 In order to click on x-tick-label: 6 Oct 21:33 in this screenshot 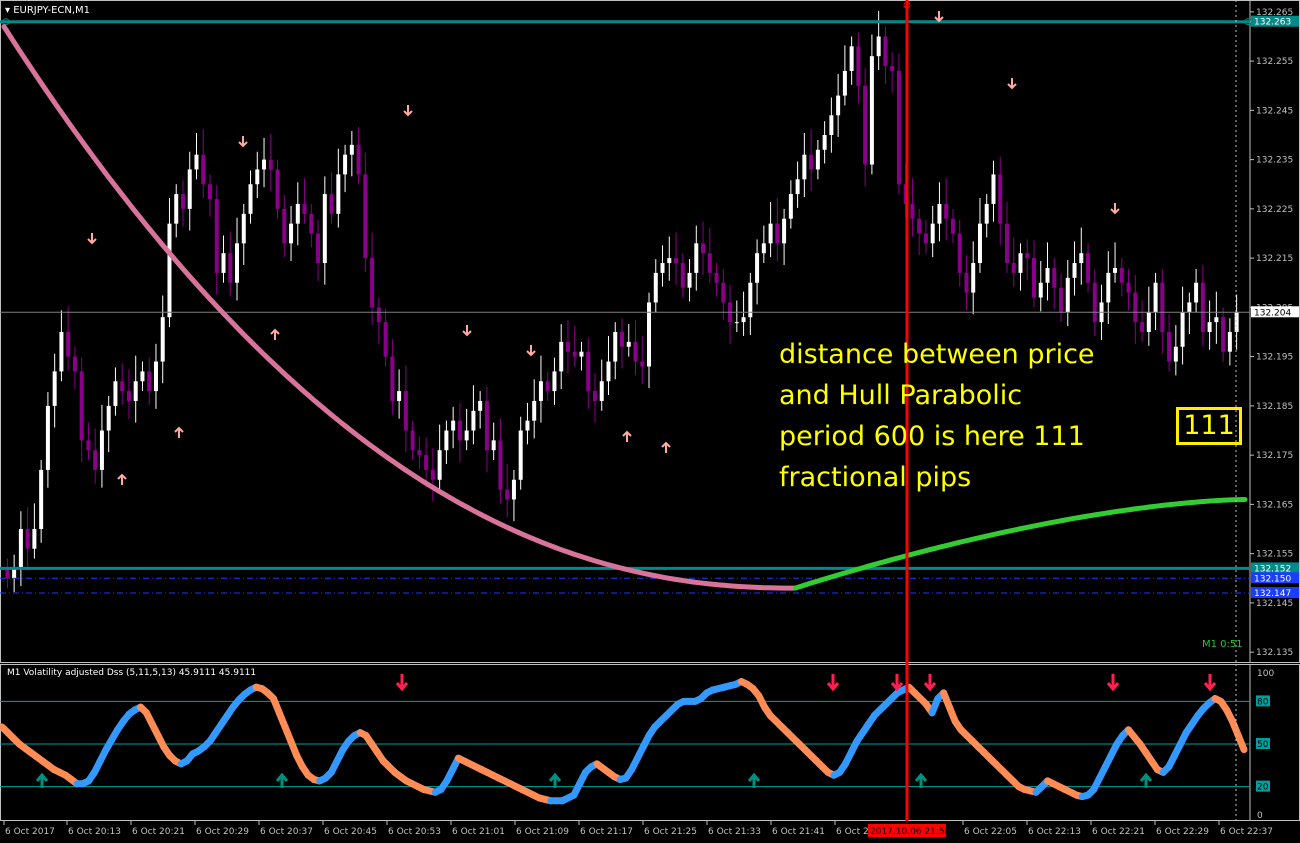, I will do `click(734, 832)`.